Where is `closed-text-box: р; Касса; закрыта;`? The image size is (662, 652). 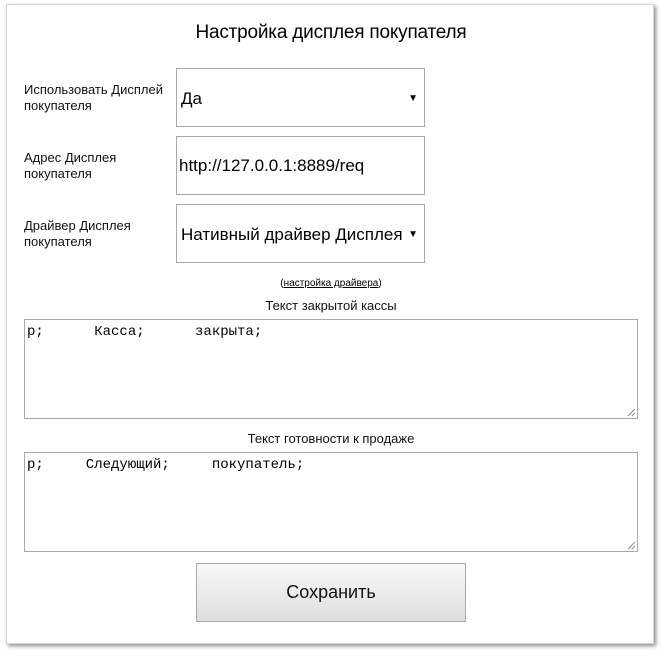 closed-text-box: р; Касса; закрыта; is located at coordinates (331, 369).